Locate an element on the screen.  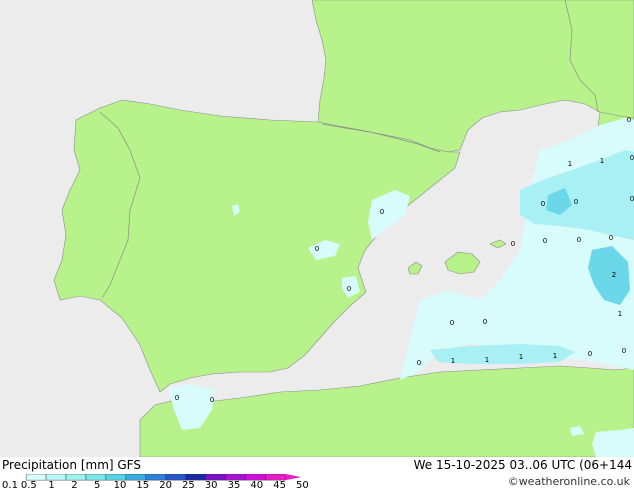
scale-tick-label: 40 is located at coordinates (257, 485).